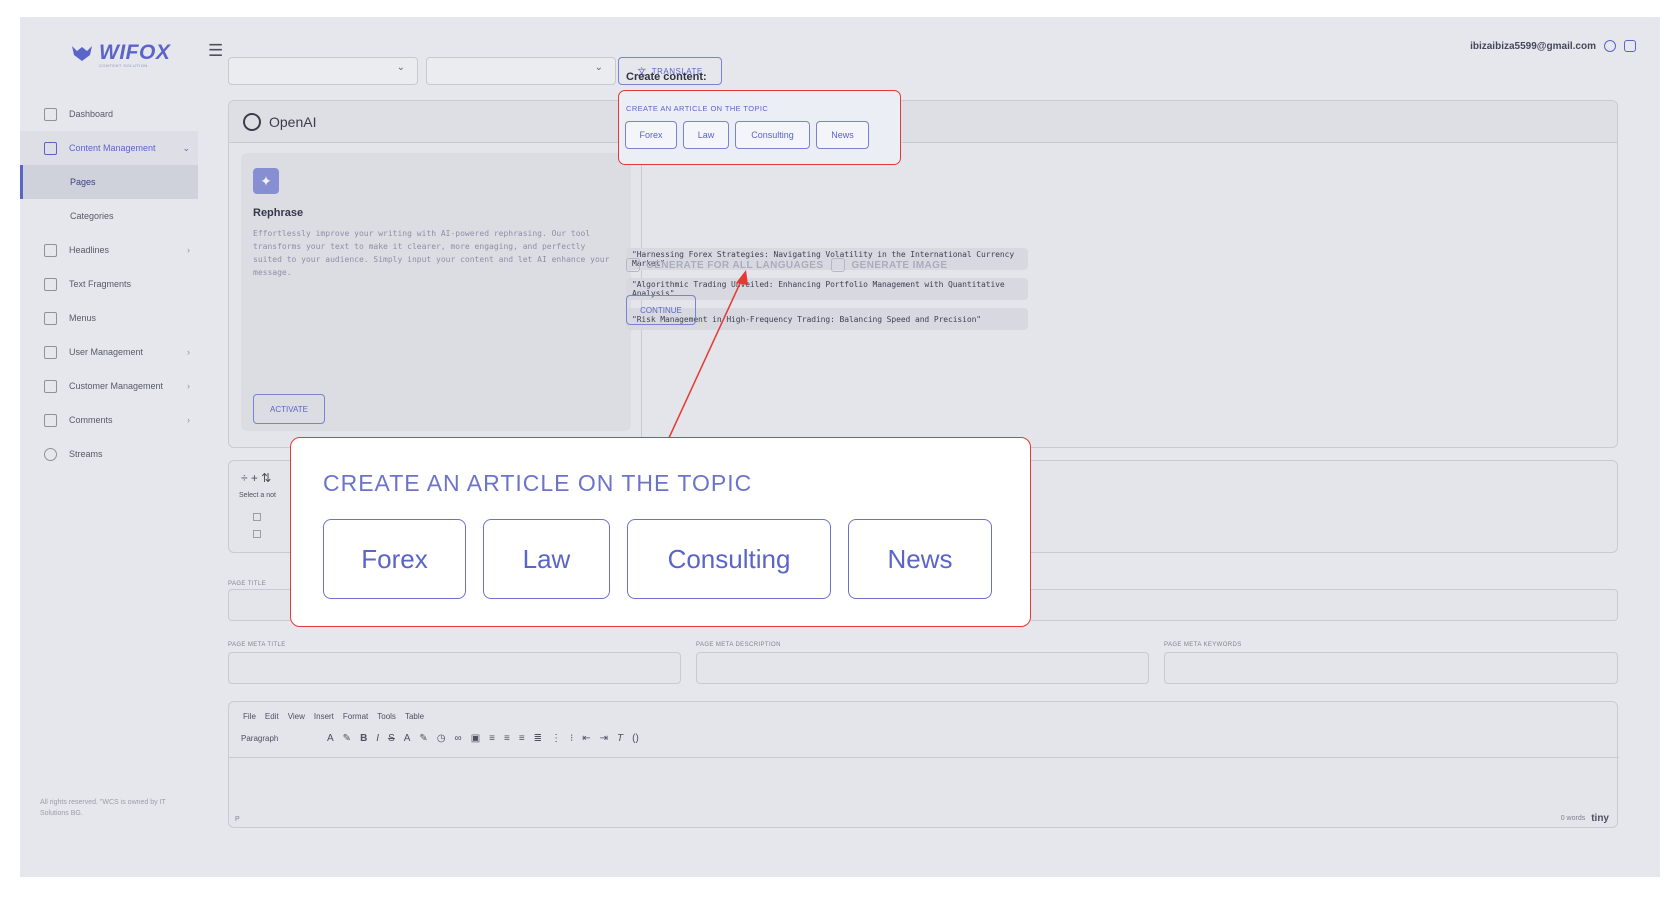  What do you see at coordinates (556, 738) in the screenshot?
I see `numbered-list-icon: ⋮` at bounding box center [556, 738].